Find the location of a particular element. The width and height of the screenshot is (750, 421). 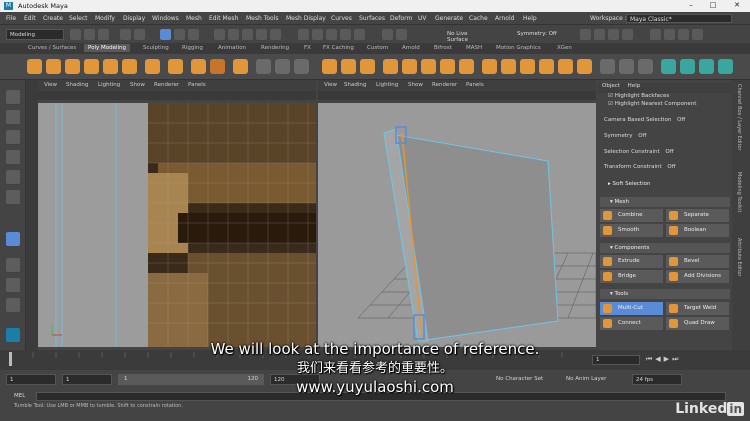

panel2-toolbar is located at coordinates (457, 95).